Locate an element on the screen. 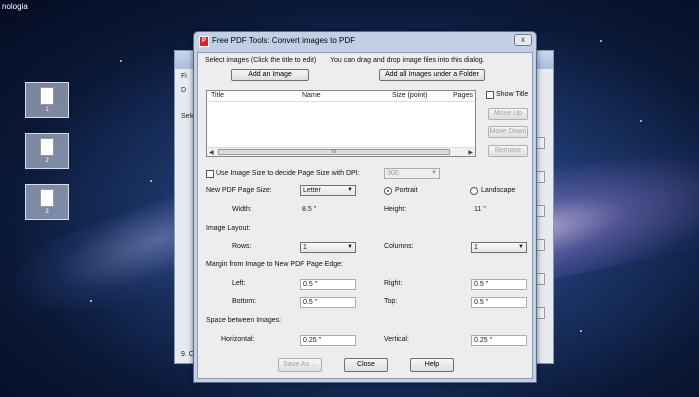 Image resolution: width=699 pixels, height=397 pixels. vertical-space-input: 0.25 '' is located at coordinates (499, 340).